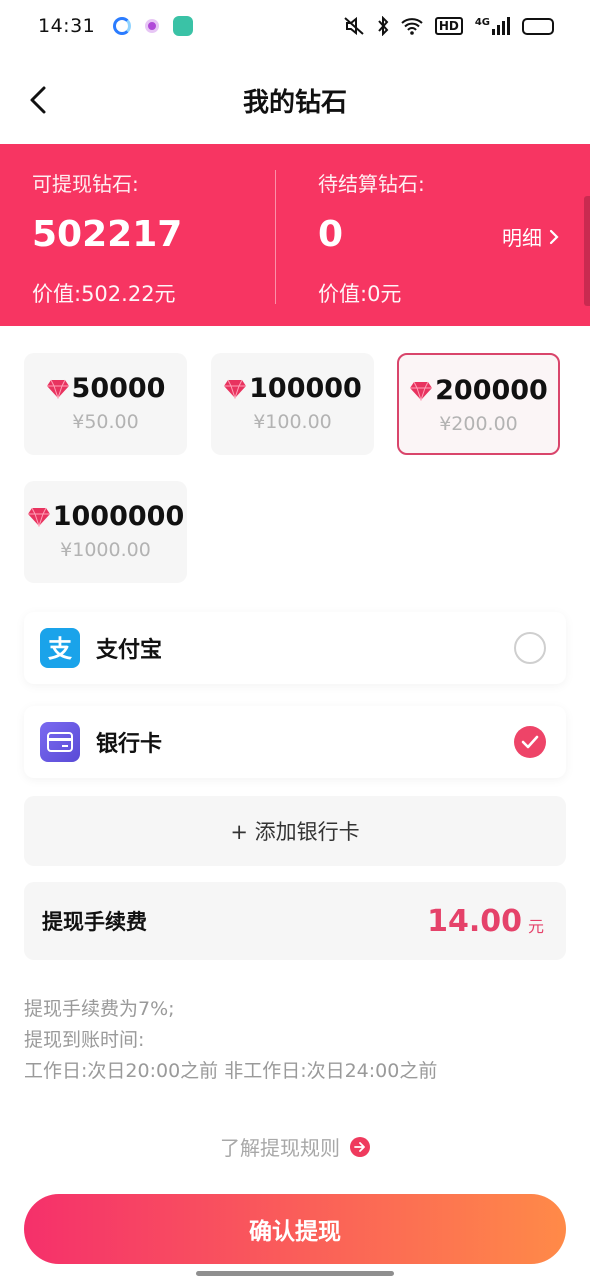 The width and height of the screenshot is (590, 1280). I want to click on fee-amount: 14.00, so click(474, 921).